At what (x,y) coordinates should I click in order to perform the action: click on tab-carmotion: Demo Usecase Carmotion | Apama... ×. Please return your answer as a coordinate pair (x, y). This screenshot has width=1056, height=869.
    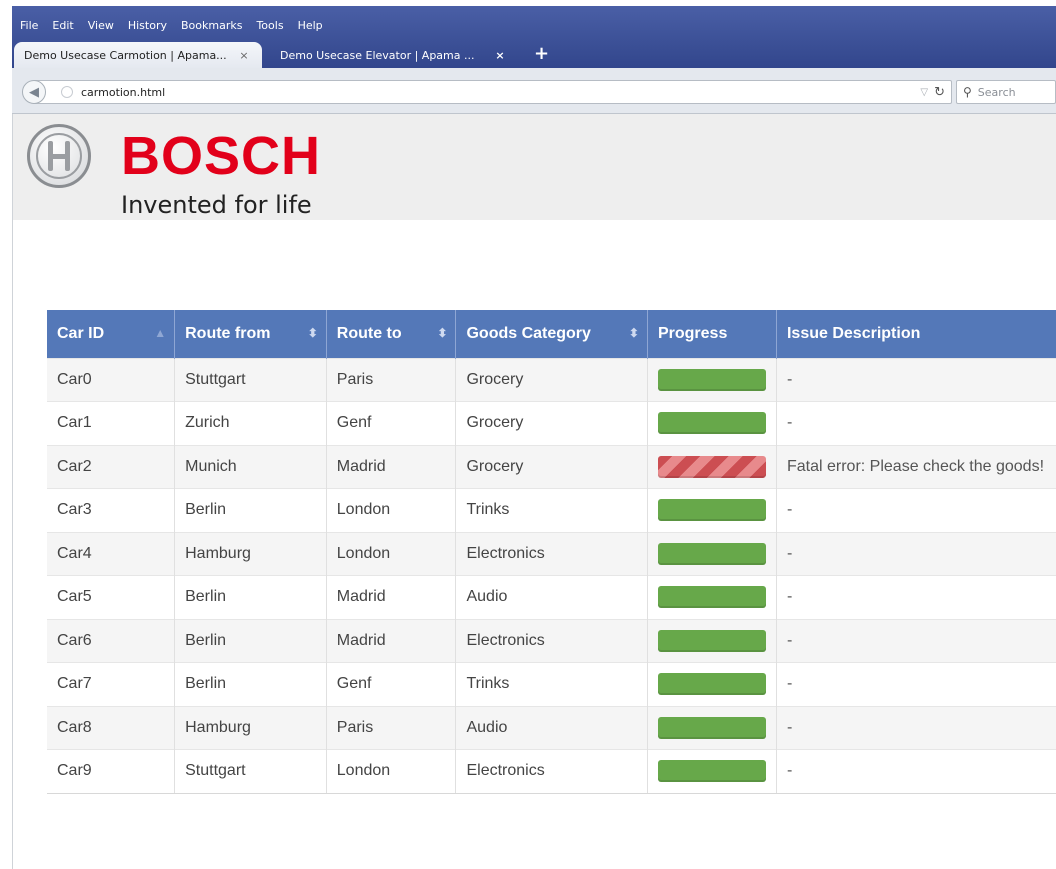
    Looking at the image, I should click on (138, 55).